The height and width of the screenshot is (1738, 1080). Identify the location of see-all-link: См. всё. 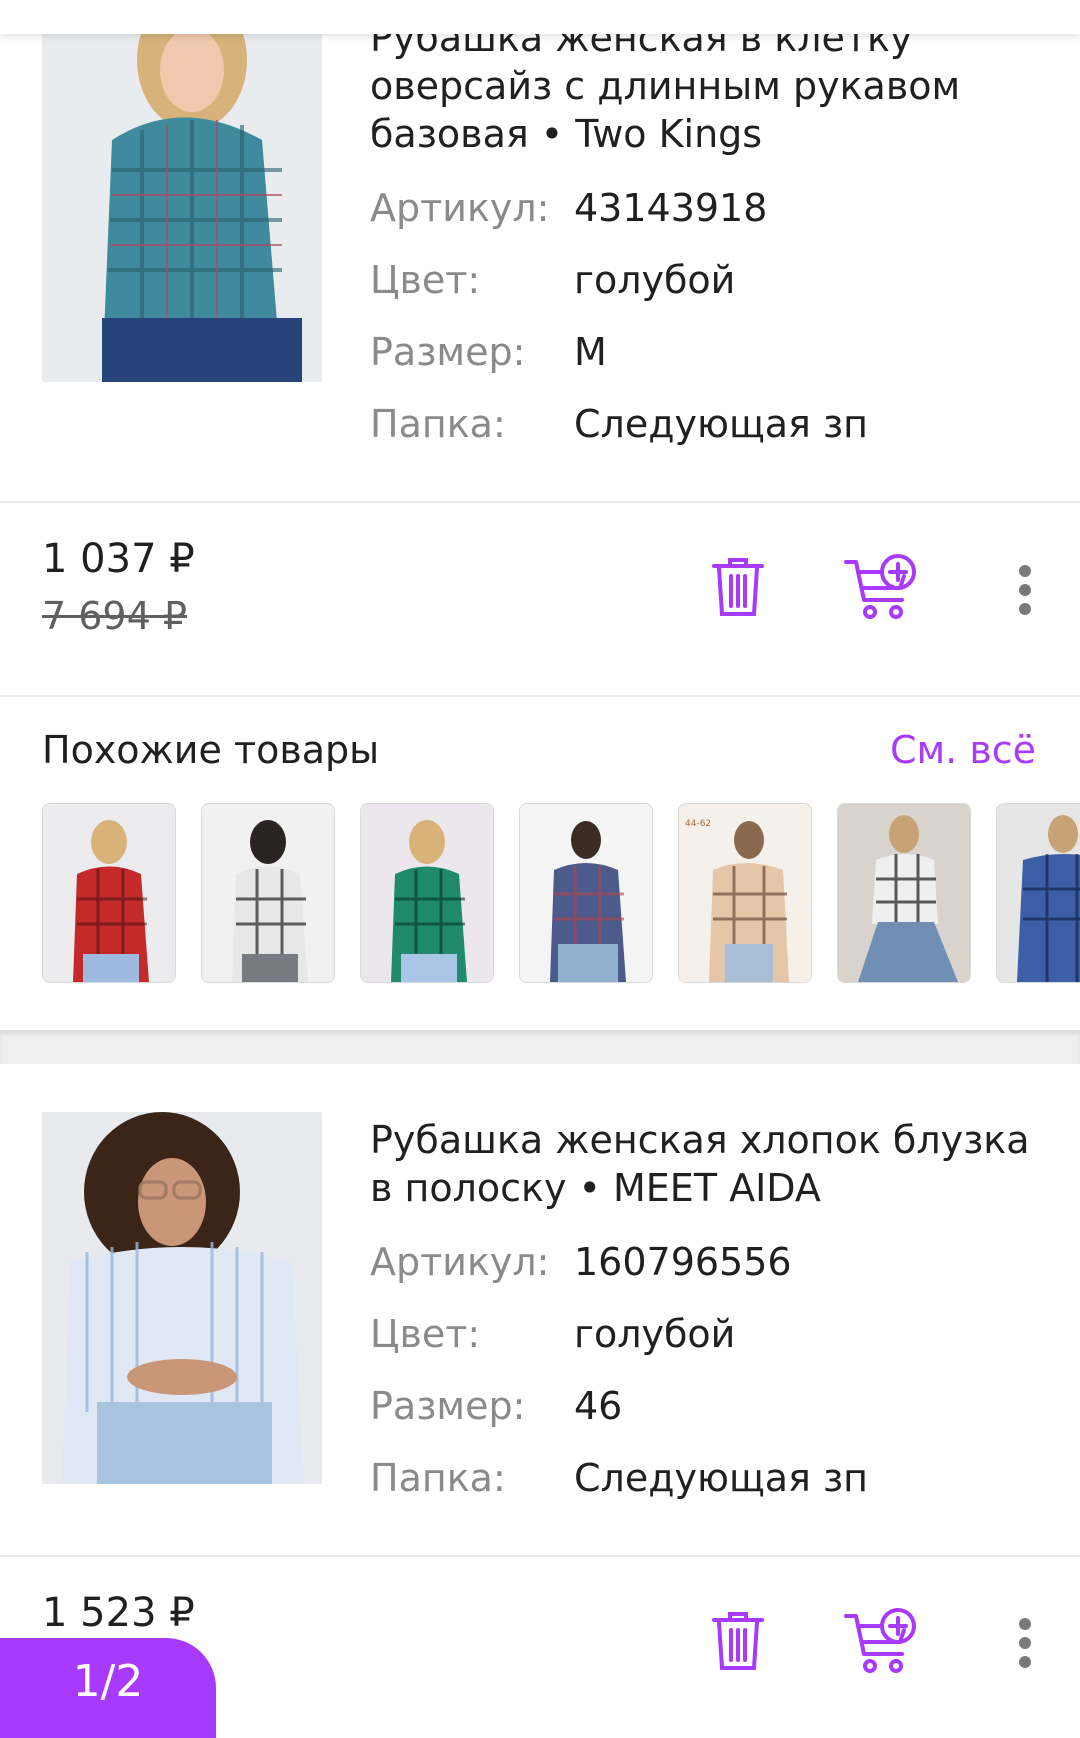
(963, 750).